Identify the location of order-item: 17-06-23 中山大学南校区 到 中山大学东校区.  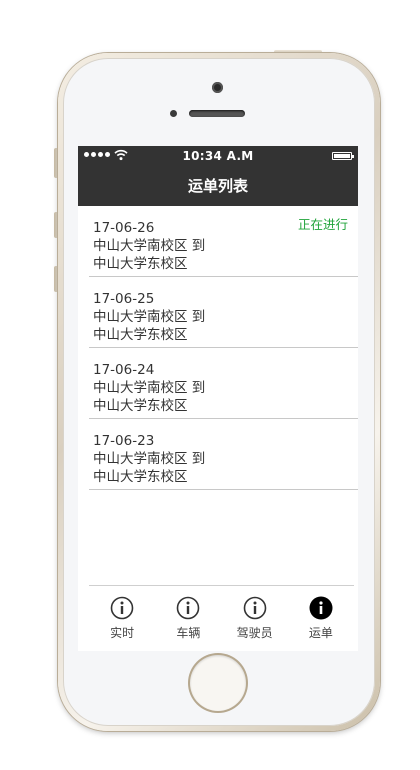
(223, 454).